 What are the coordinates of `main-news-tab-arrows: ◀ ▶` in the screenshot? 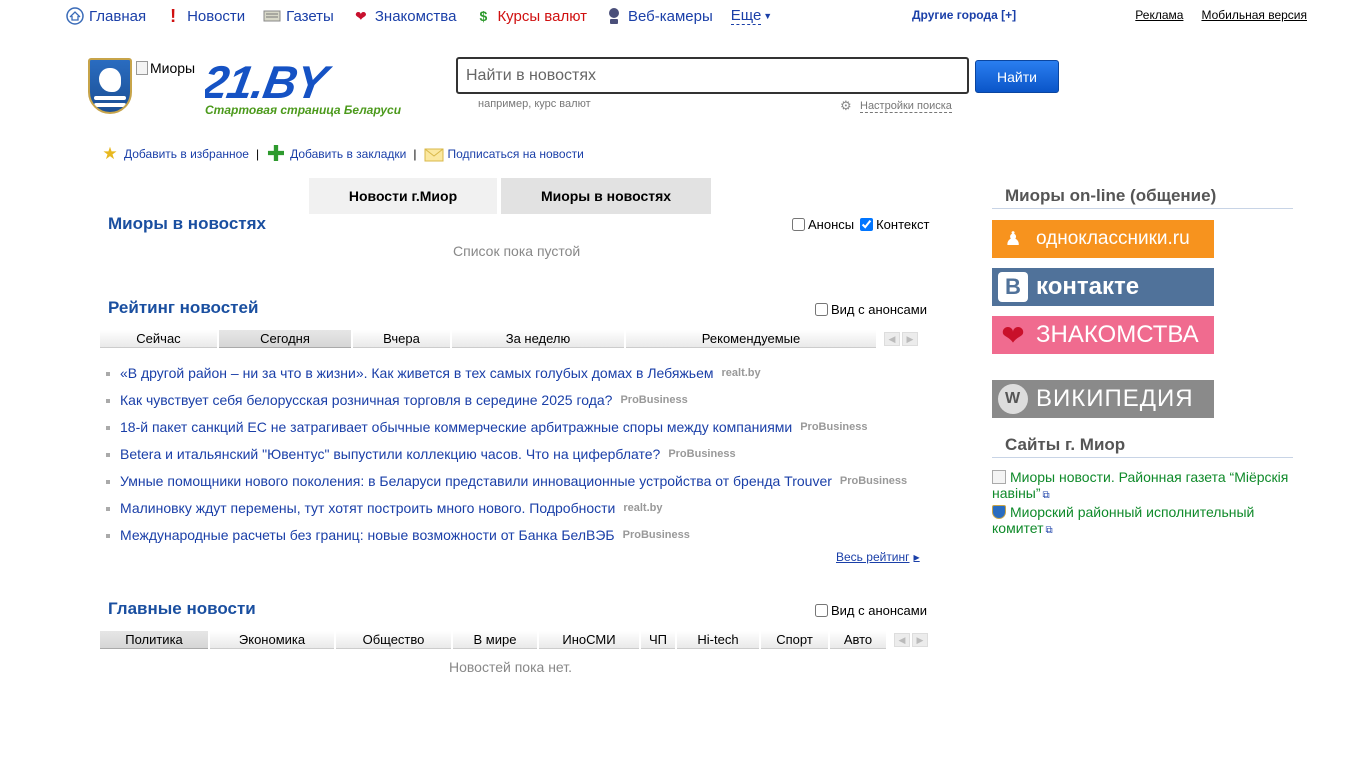 It's located at (910, 640).